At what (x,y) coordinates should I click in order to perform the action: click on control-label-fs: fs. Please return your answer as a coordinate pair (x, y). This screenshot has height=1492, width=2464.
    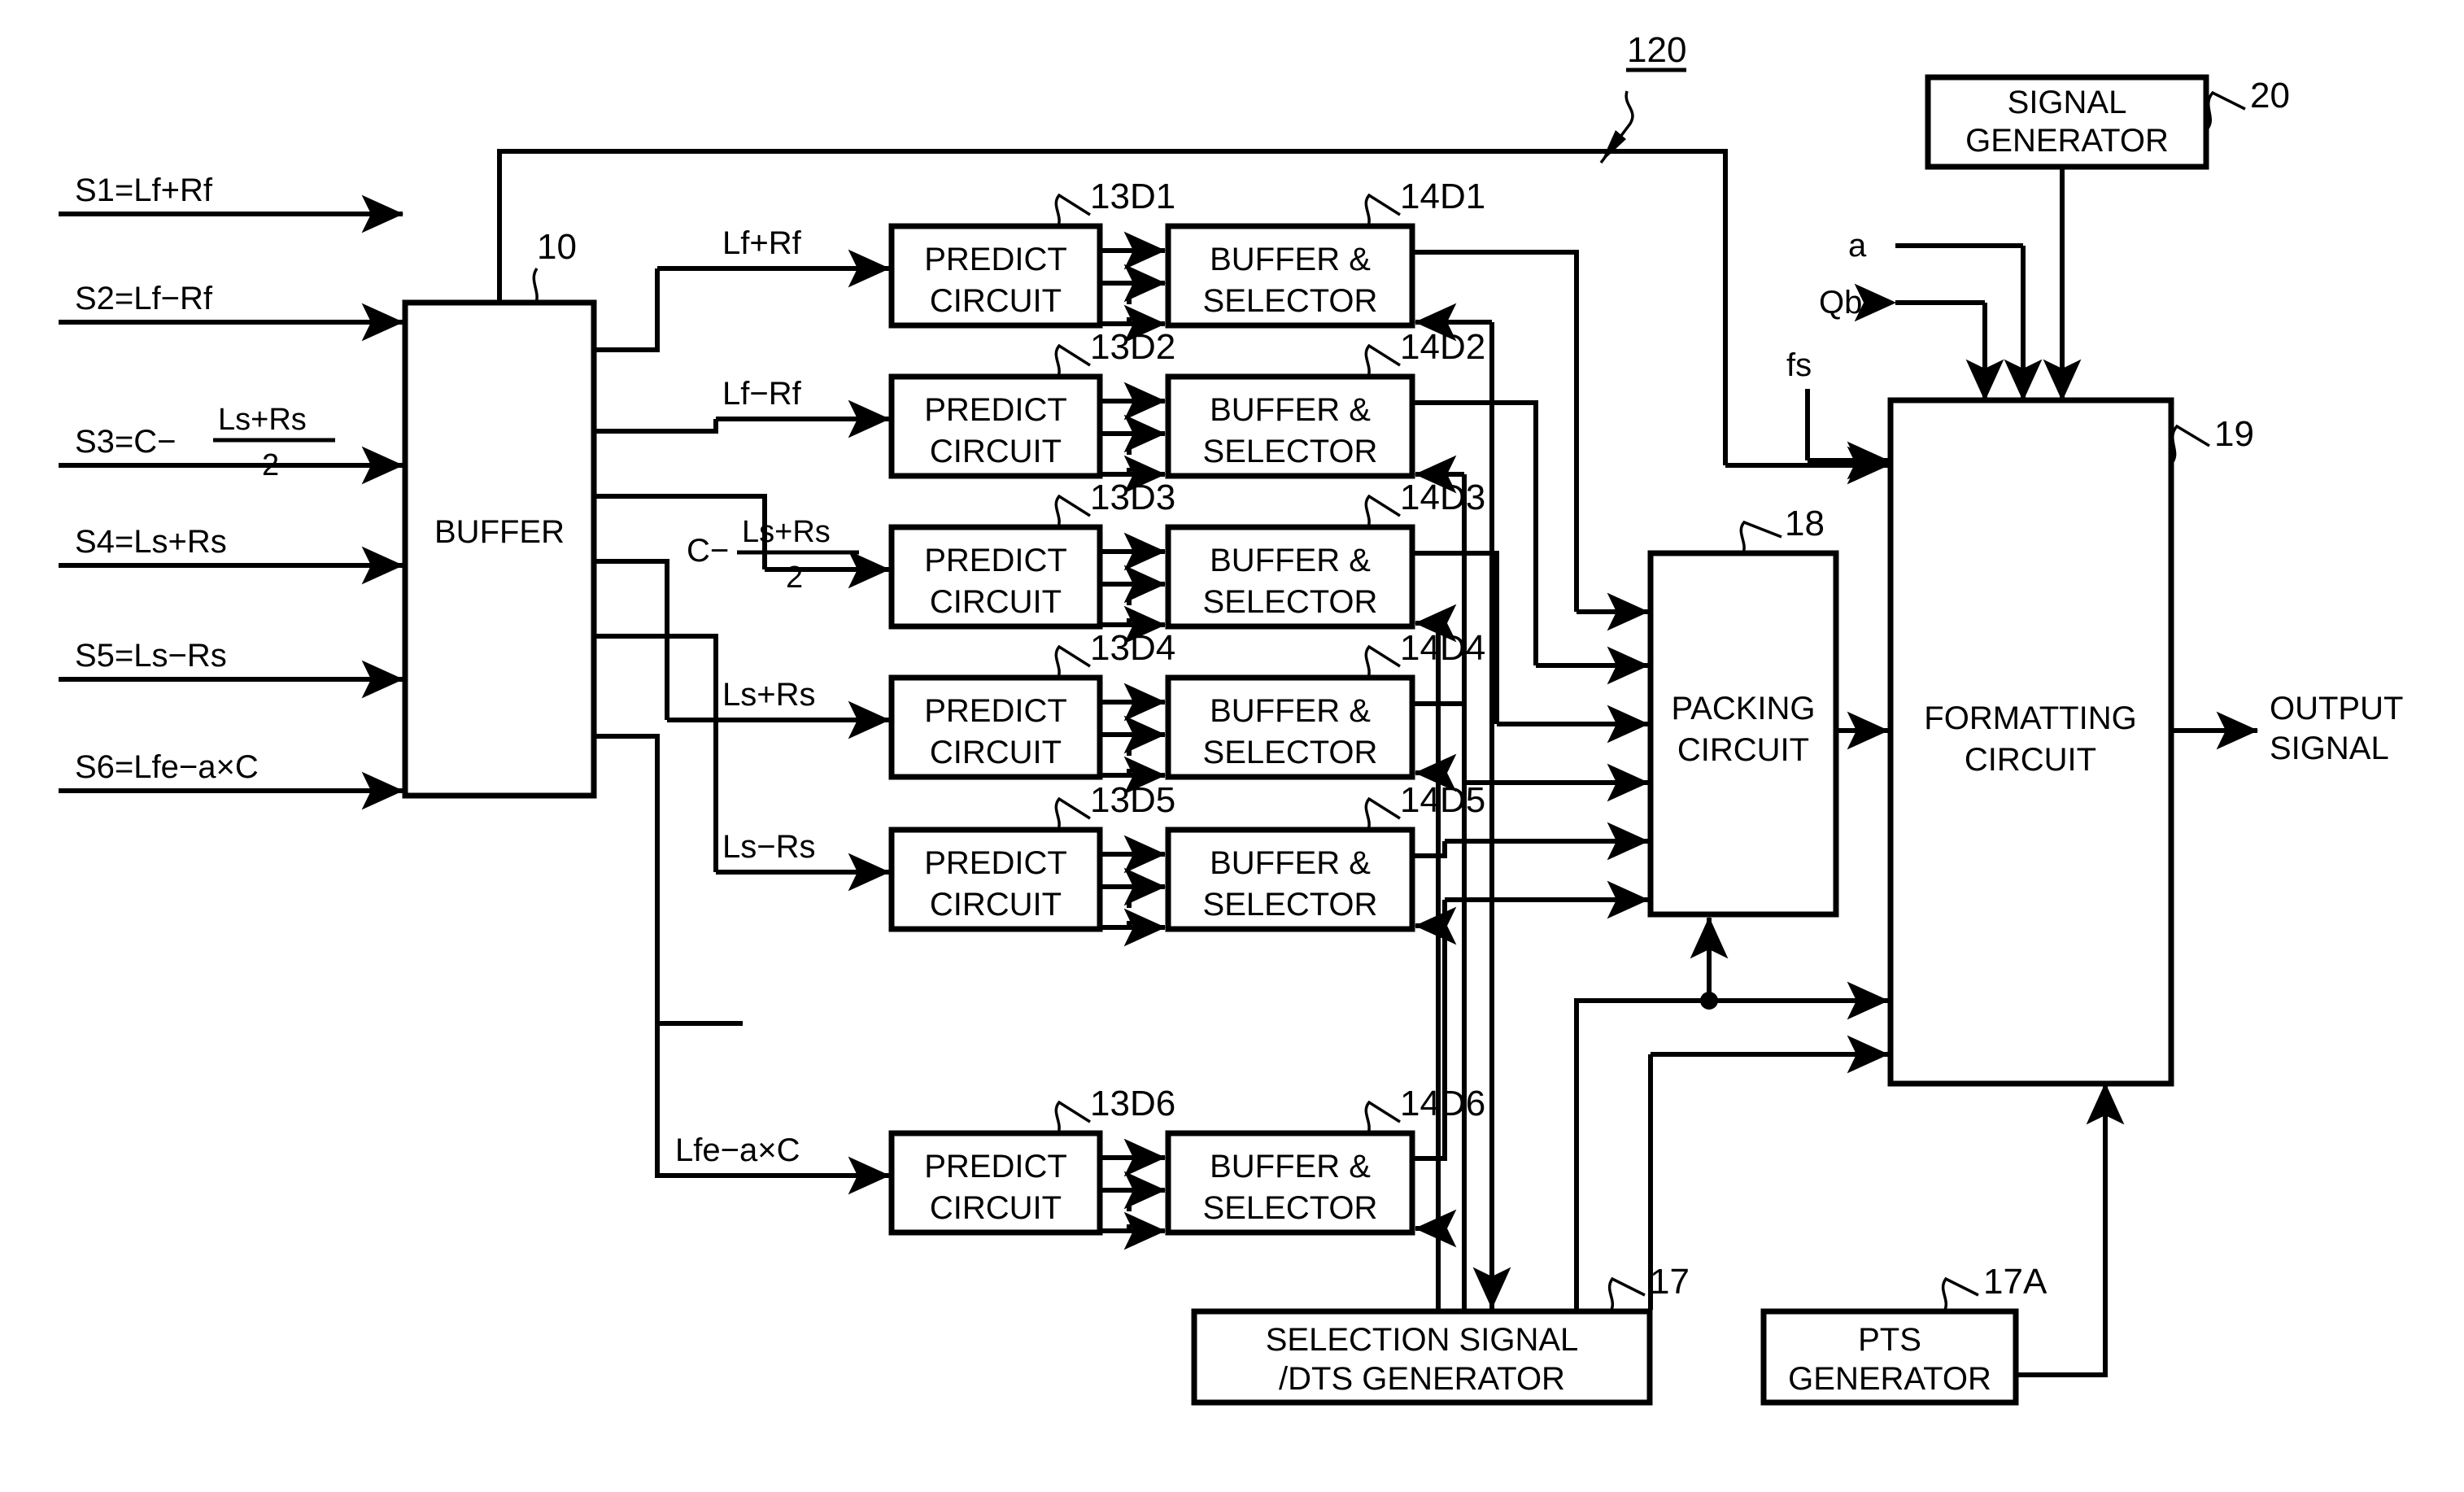
    Looking at the image, I should click on (1799, 365).